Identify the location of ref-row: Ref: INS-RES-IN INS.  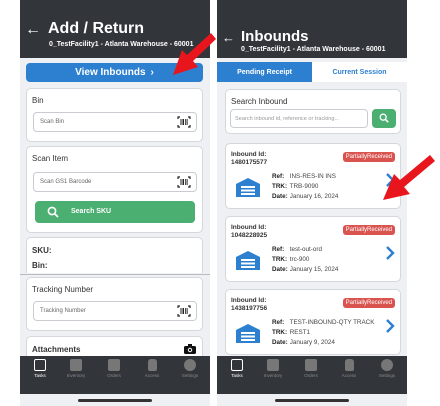
(304, 176).